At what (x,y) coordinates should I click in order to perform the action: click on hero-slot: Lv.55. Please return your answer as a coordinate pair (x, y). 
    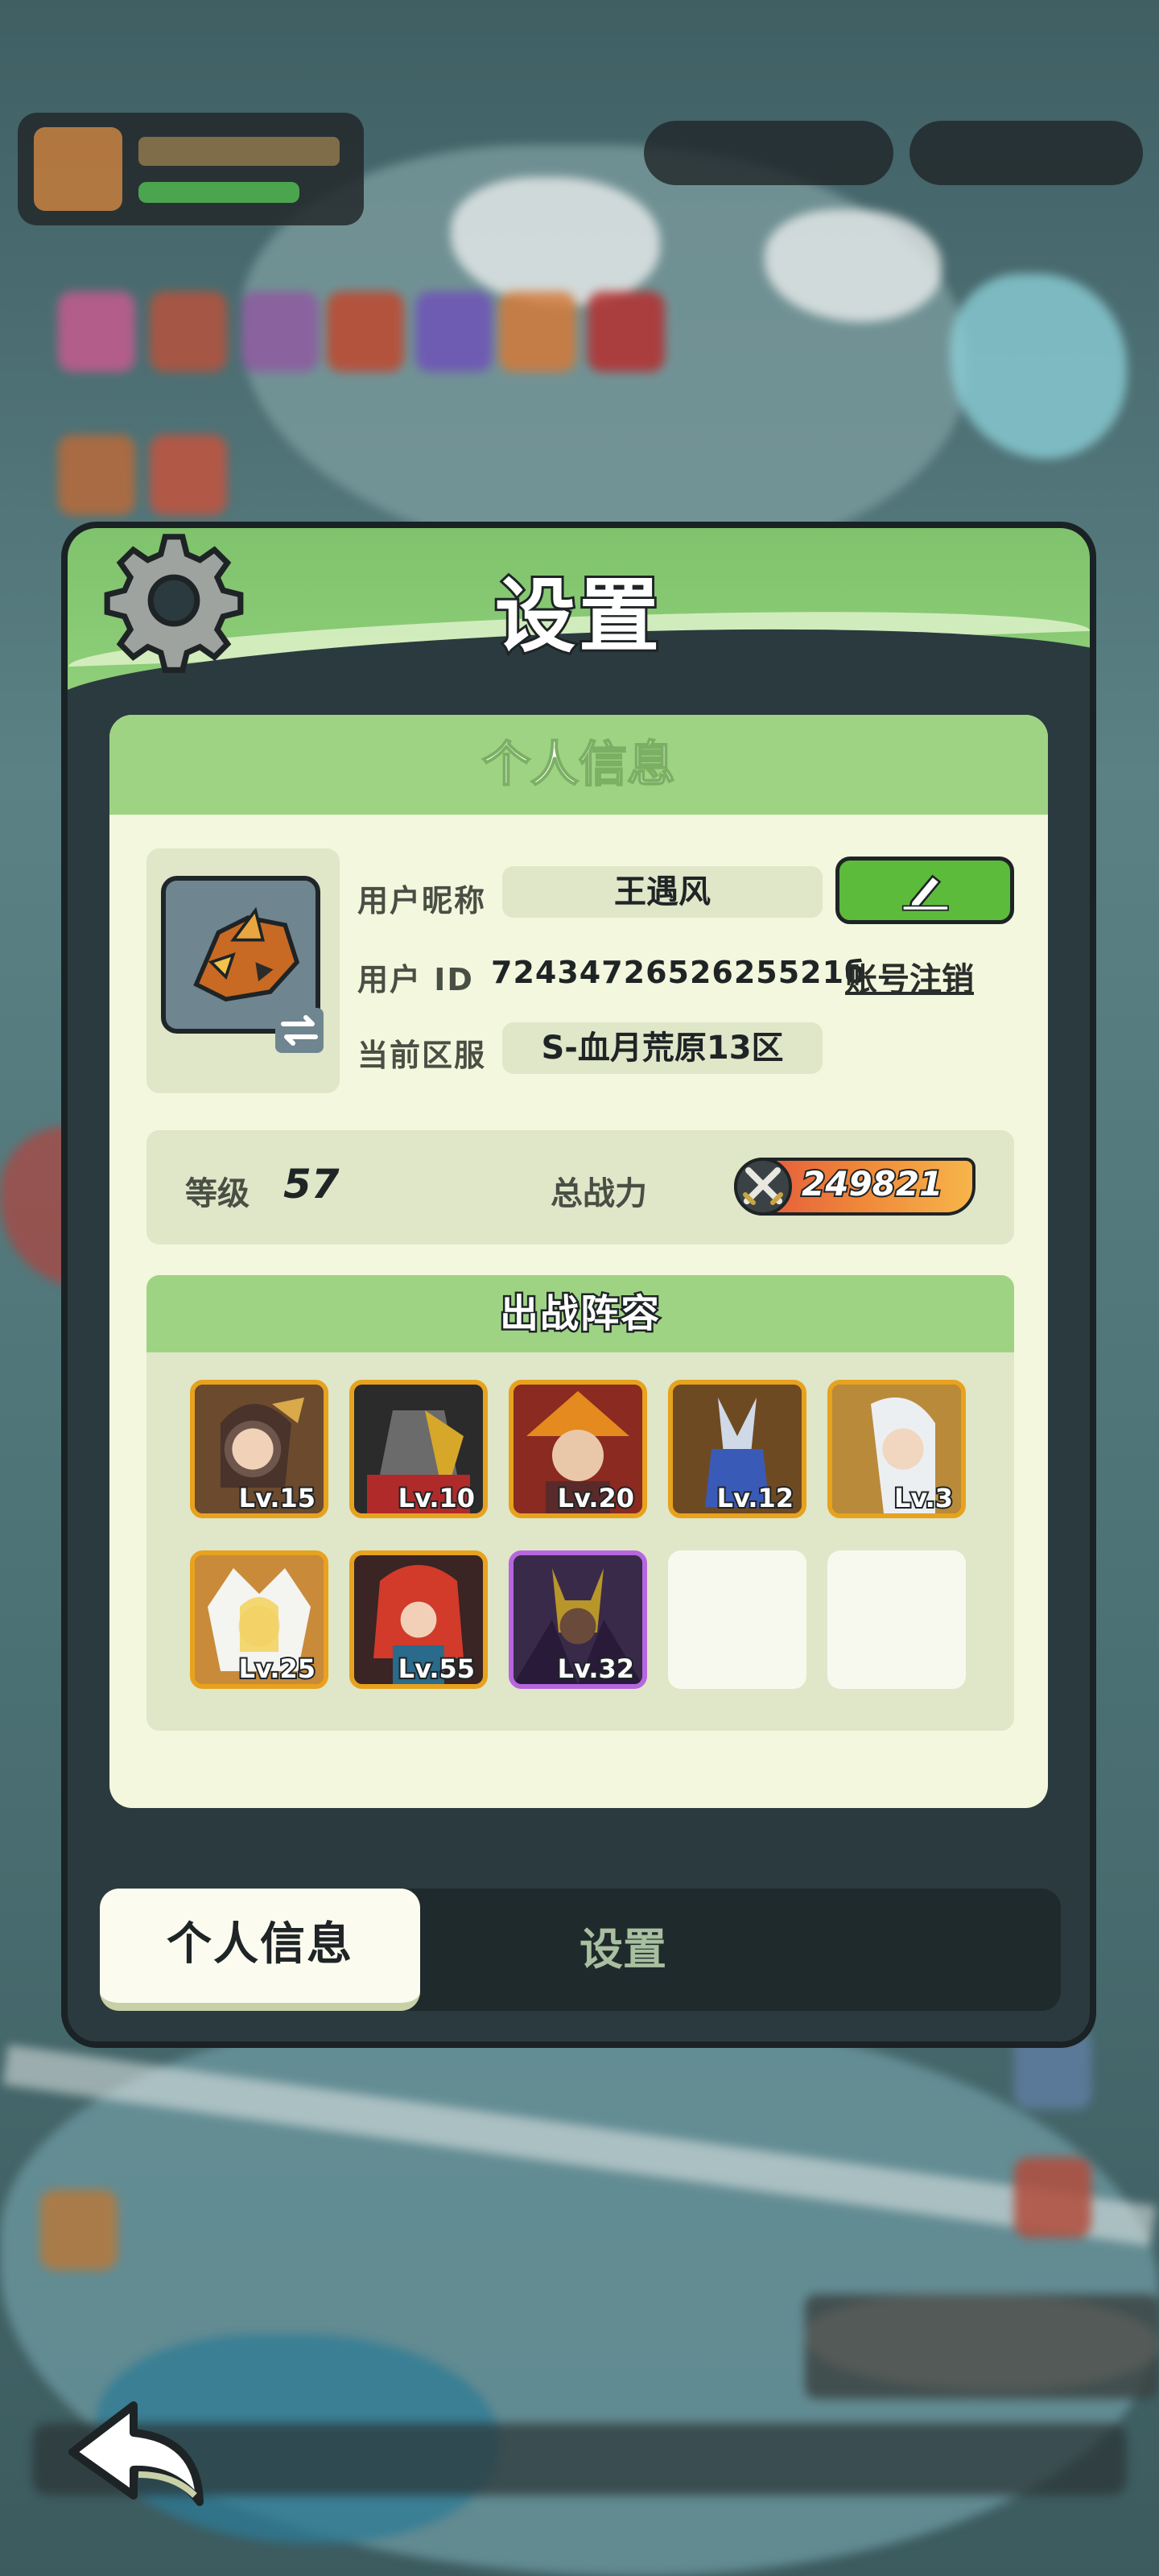
    Looking at the image, I should click on (419, 1619).